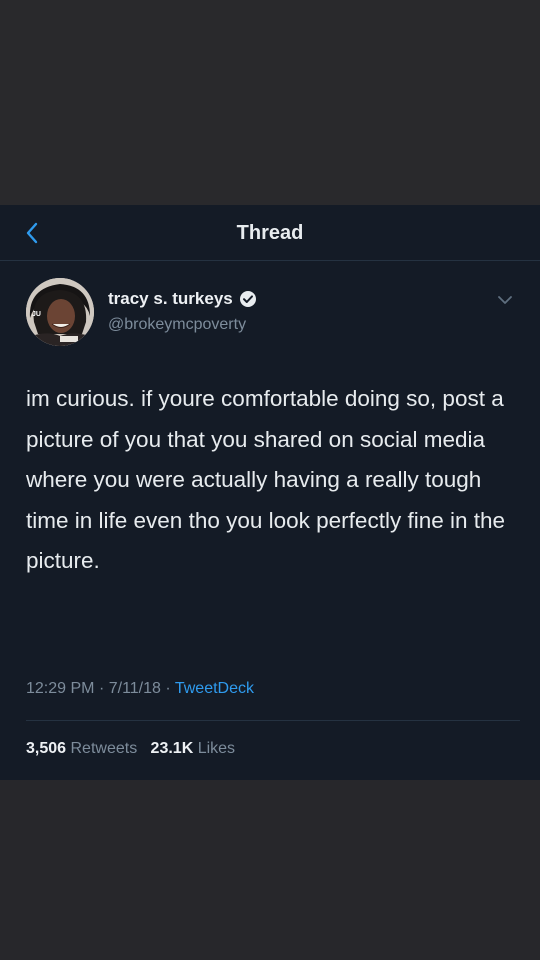  What do you see at coordinates (46, 748) in the screenshot?
I see `retweets-count: 3,506` at bounding box center [46, 748].